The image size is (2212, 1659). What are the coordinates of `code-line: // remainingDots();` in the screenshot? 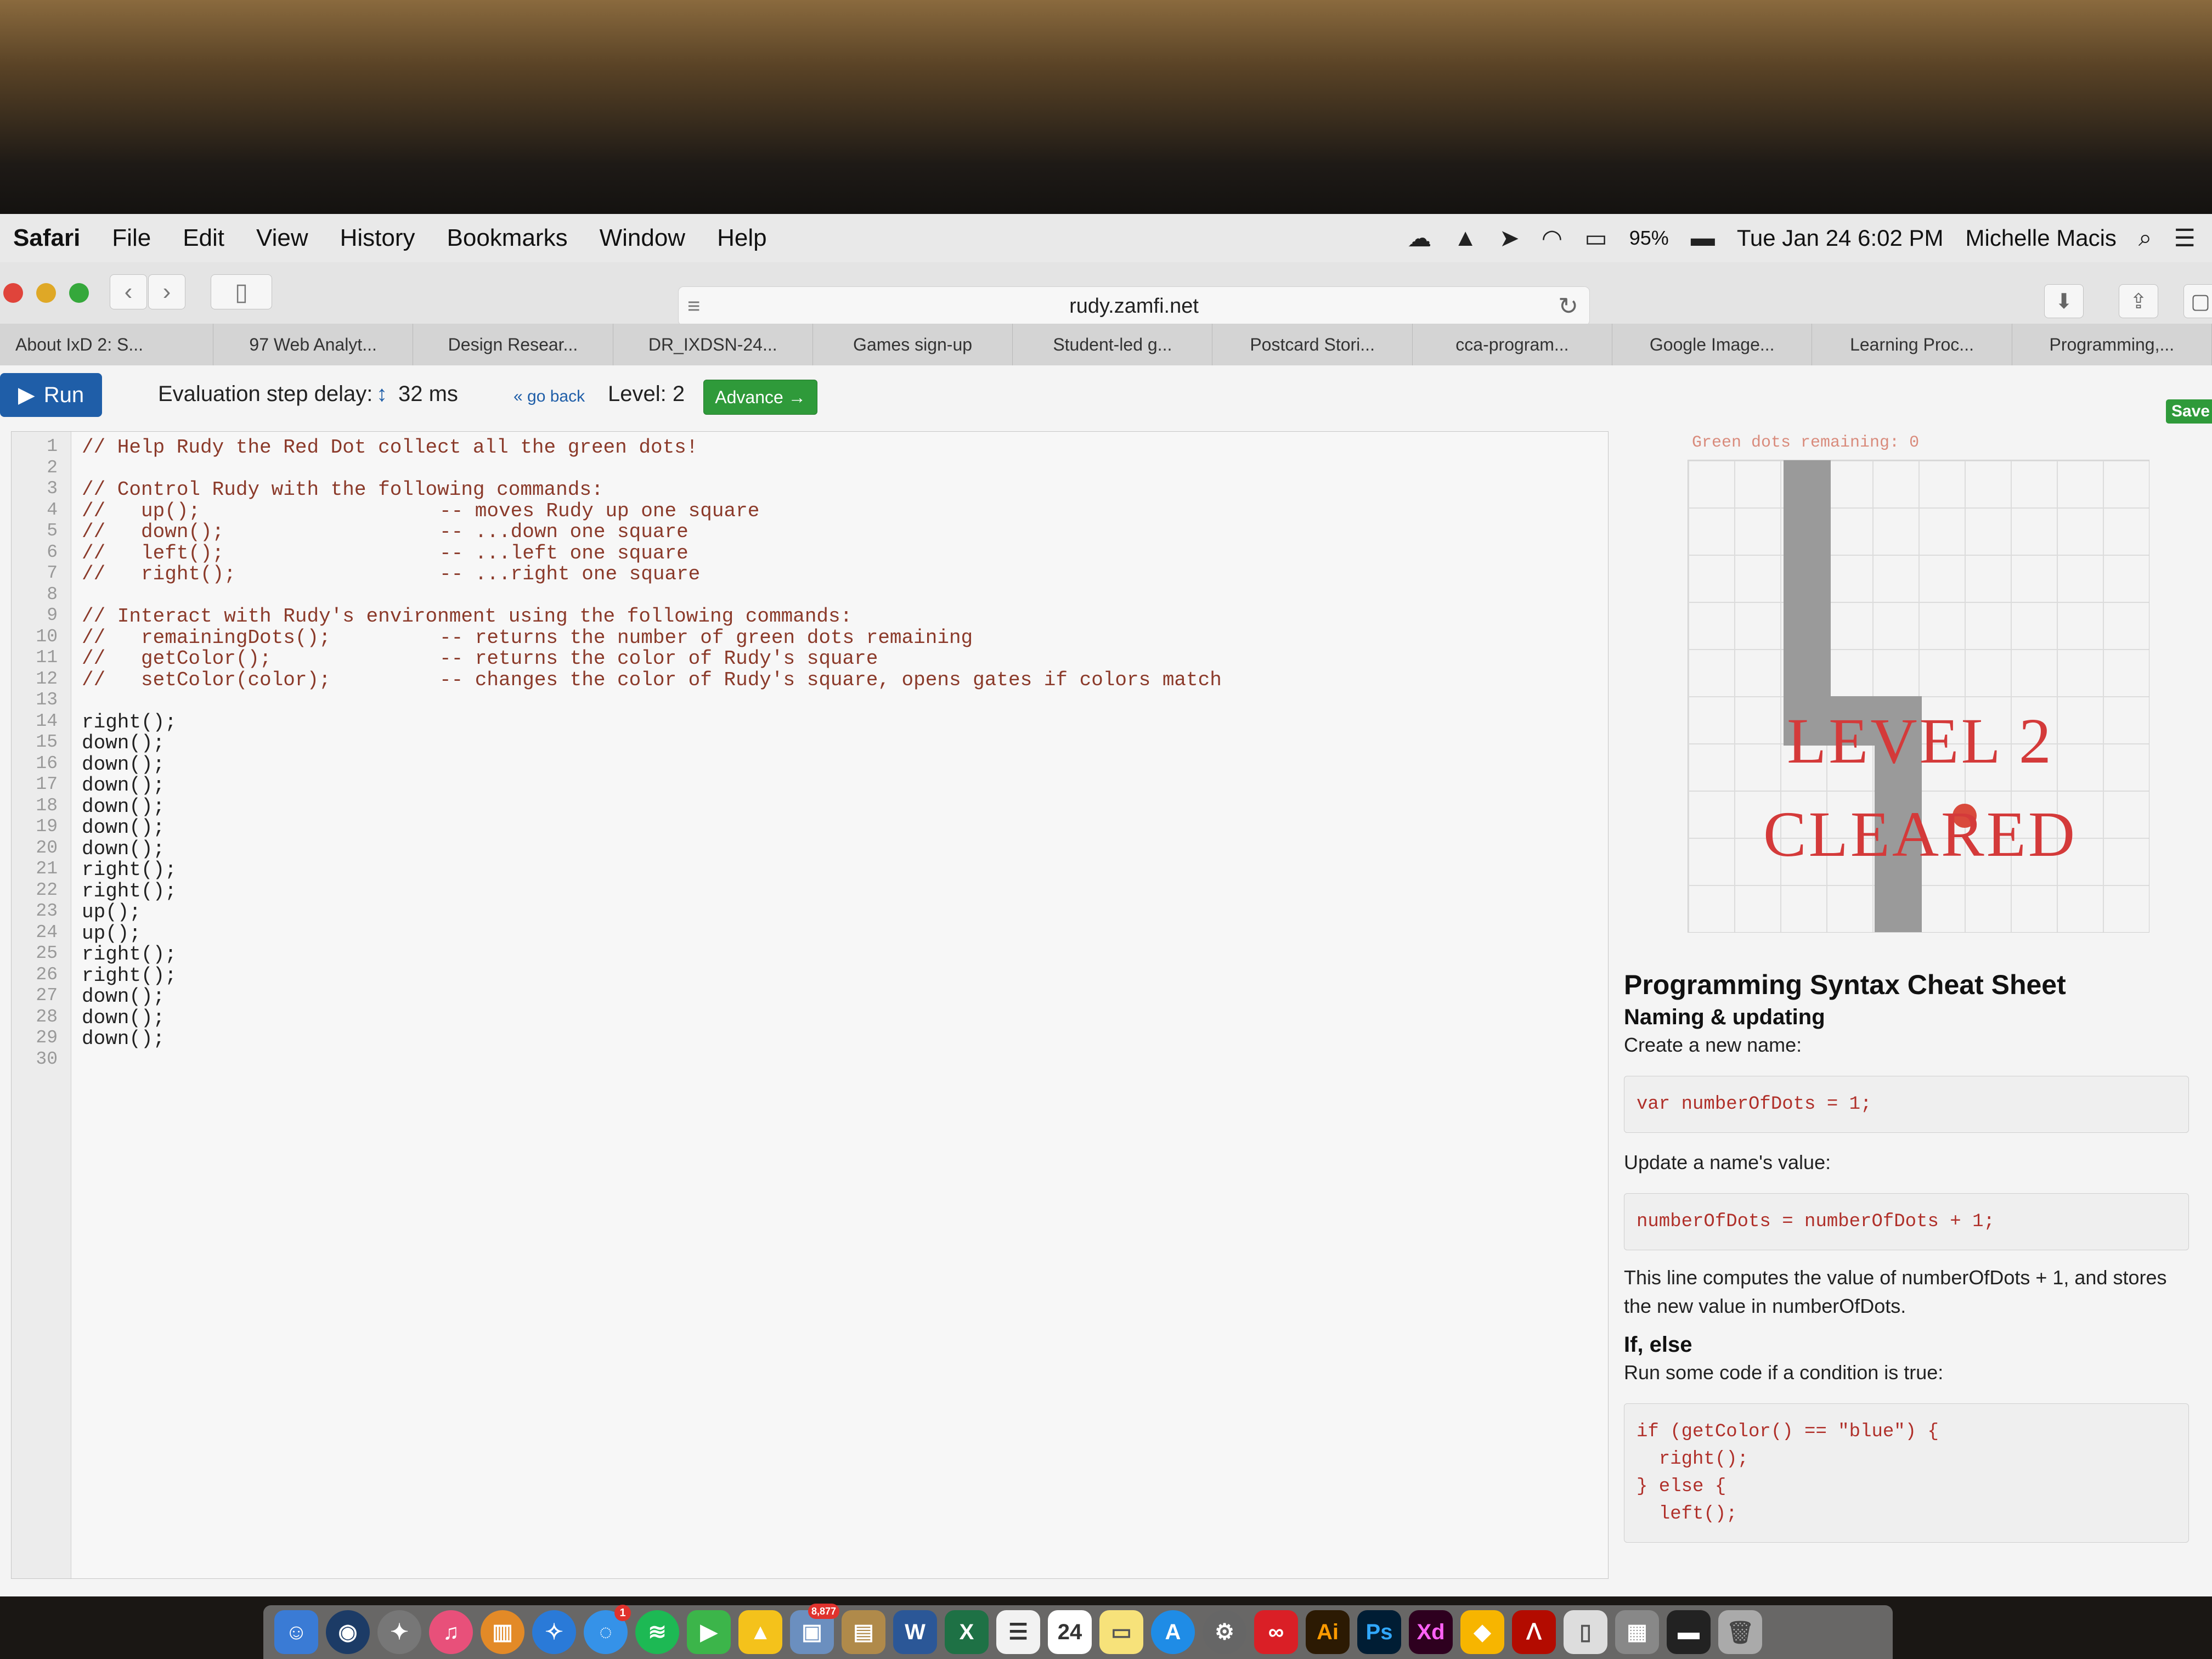 It's located at (207, 638).